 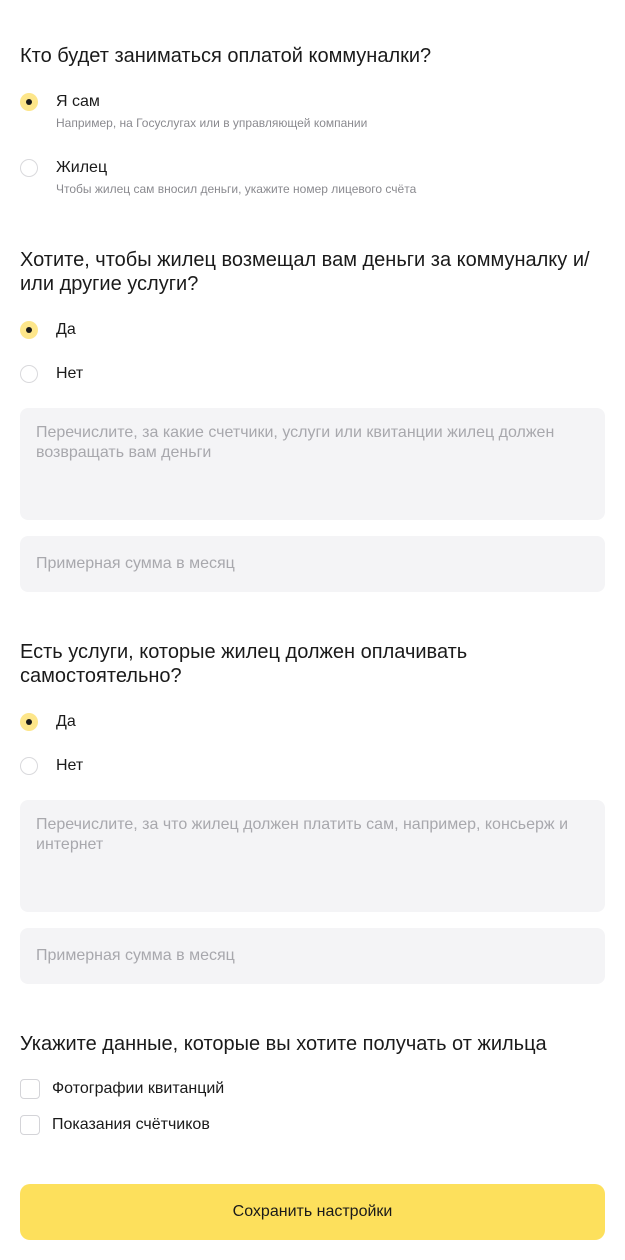 I want to click on payment-option-owner-label: Я сам, so click(x=78, y=101).